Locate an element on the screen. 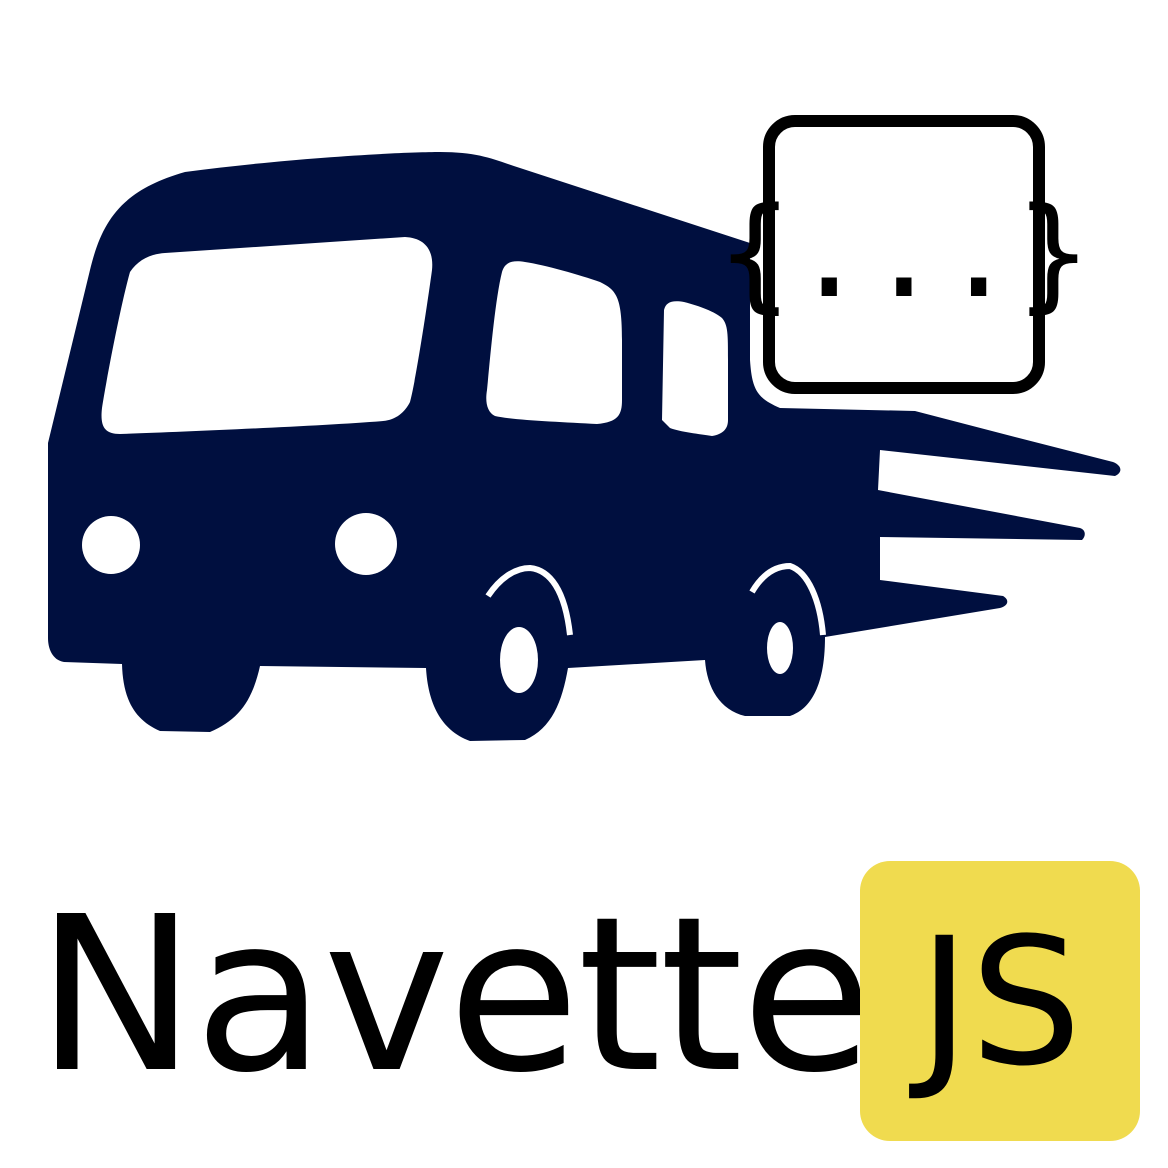 This screenshot has height=1168, width=1168. json-braces-icon: {...} is located at coordinates (904, 254).